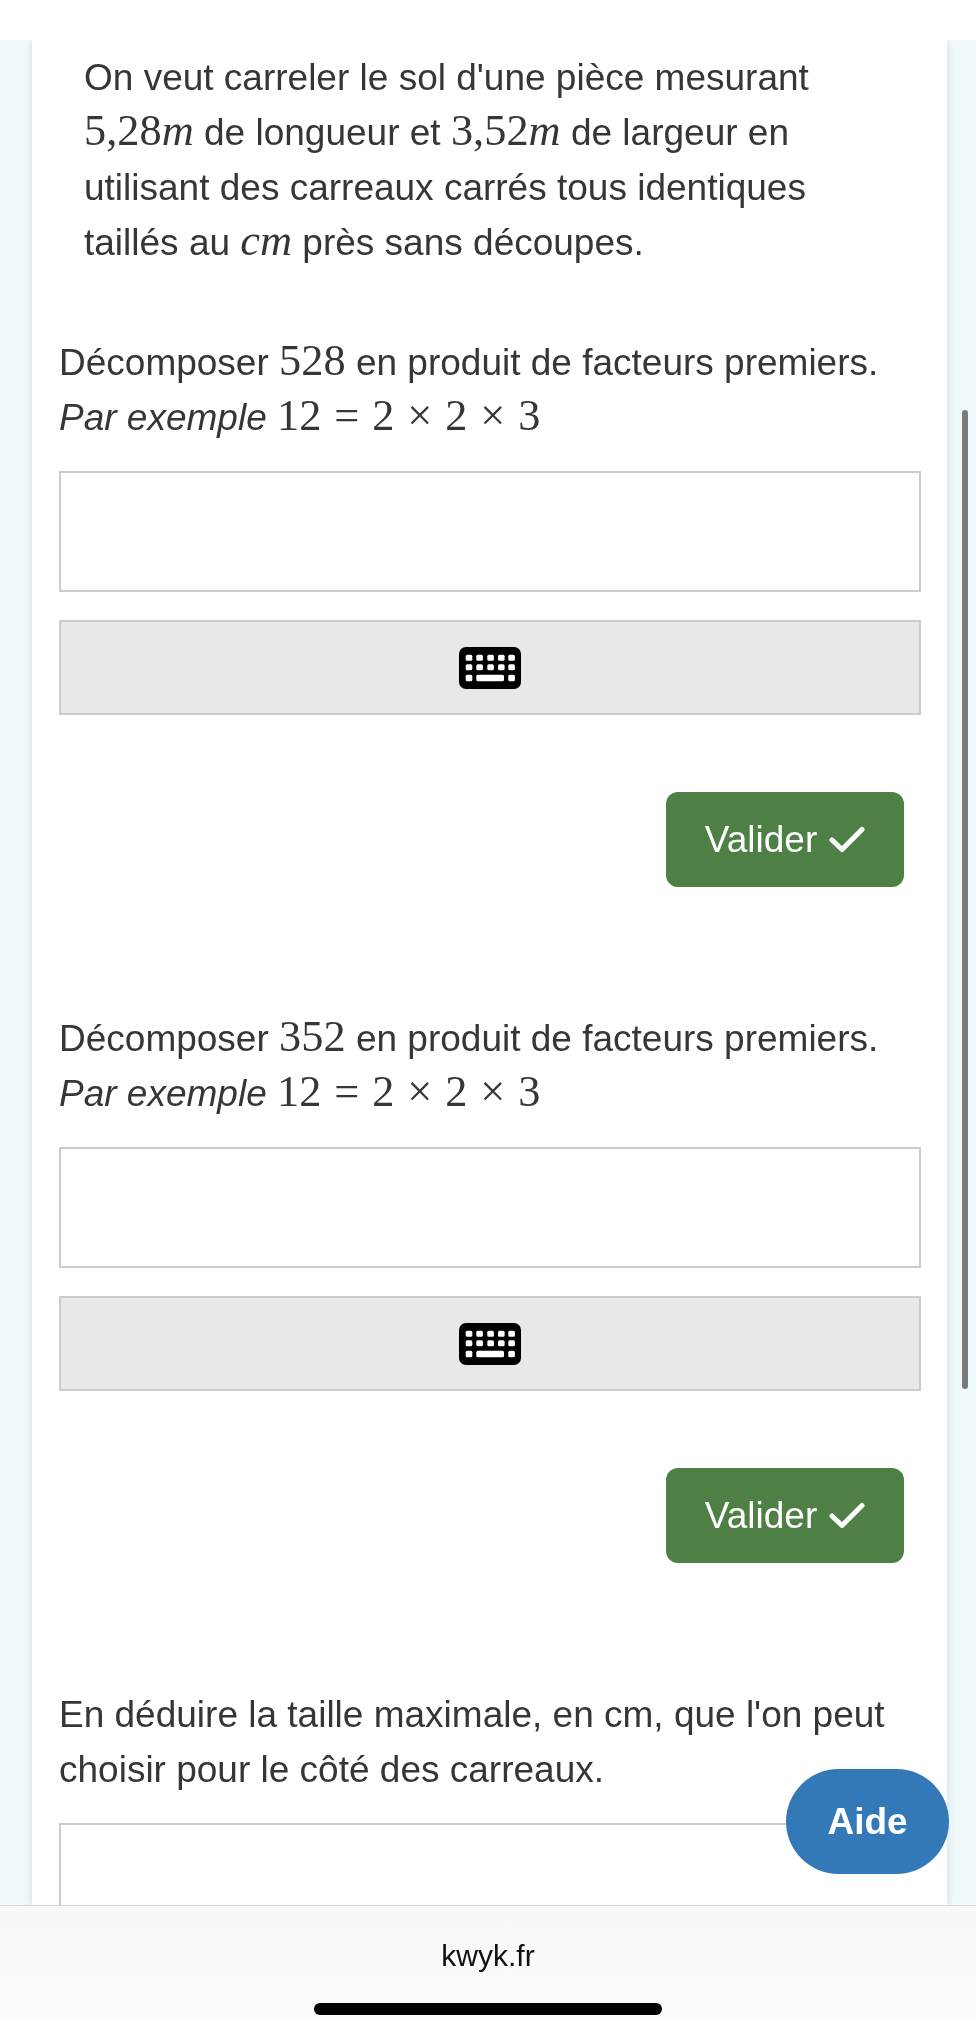  Describe the element at coordinates (469, 361) in the screenshot. I see `question-prompt: Décomposer 528 en produit de facteurs premiers.` at that location.